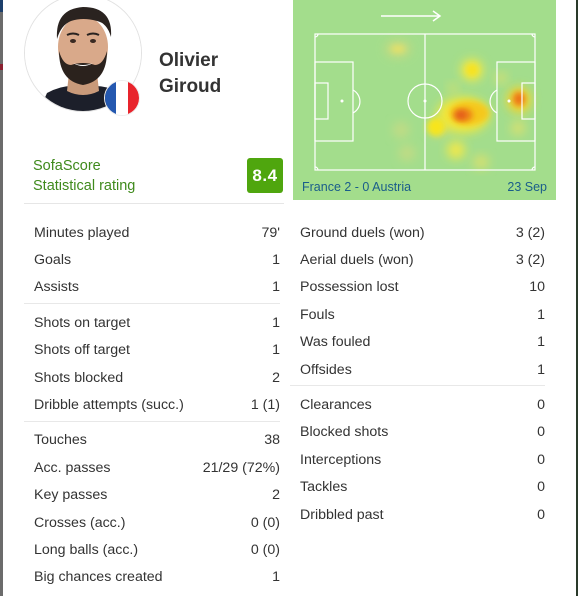  What do you see at coordinates (157, 350) in the screenshot?
I see `stat-row: Shots off target 1` at bounding box center [157, 350].